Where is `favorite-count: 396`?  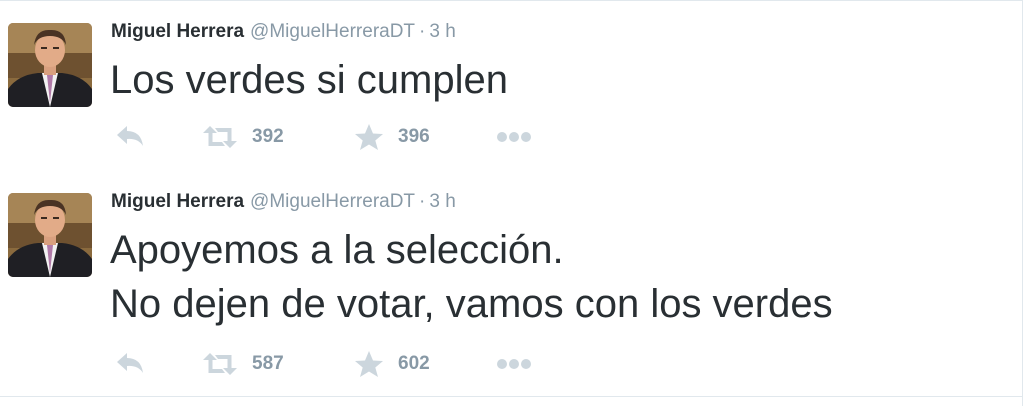 favorite-count: 396 is located at coordinates (414, 136).